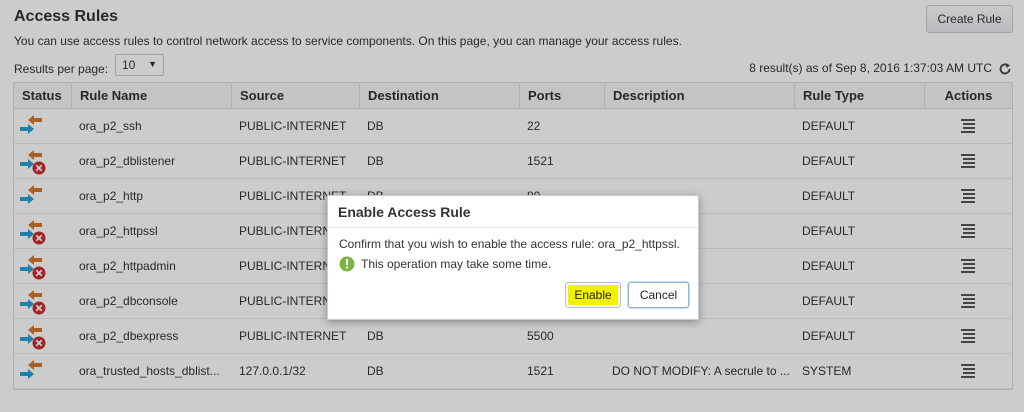 Image resolution: width=1024 pixels, height=412 pixels. I want to click on check-circle-icon, so click(347, 264).